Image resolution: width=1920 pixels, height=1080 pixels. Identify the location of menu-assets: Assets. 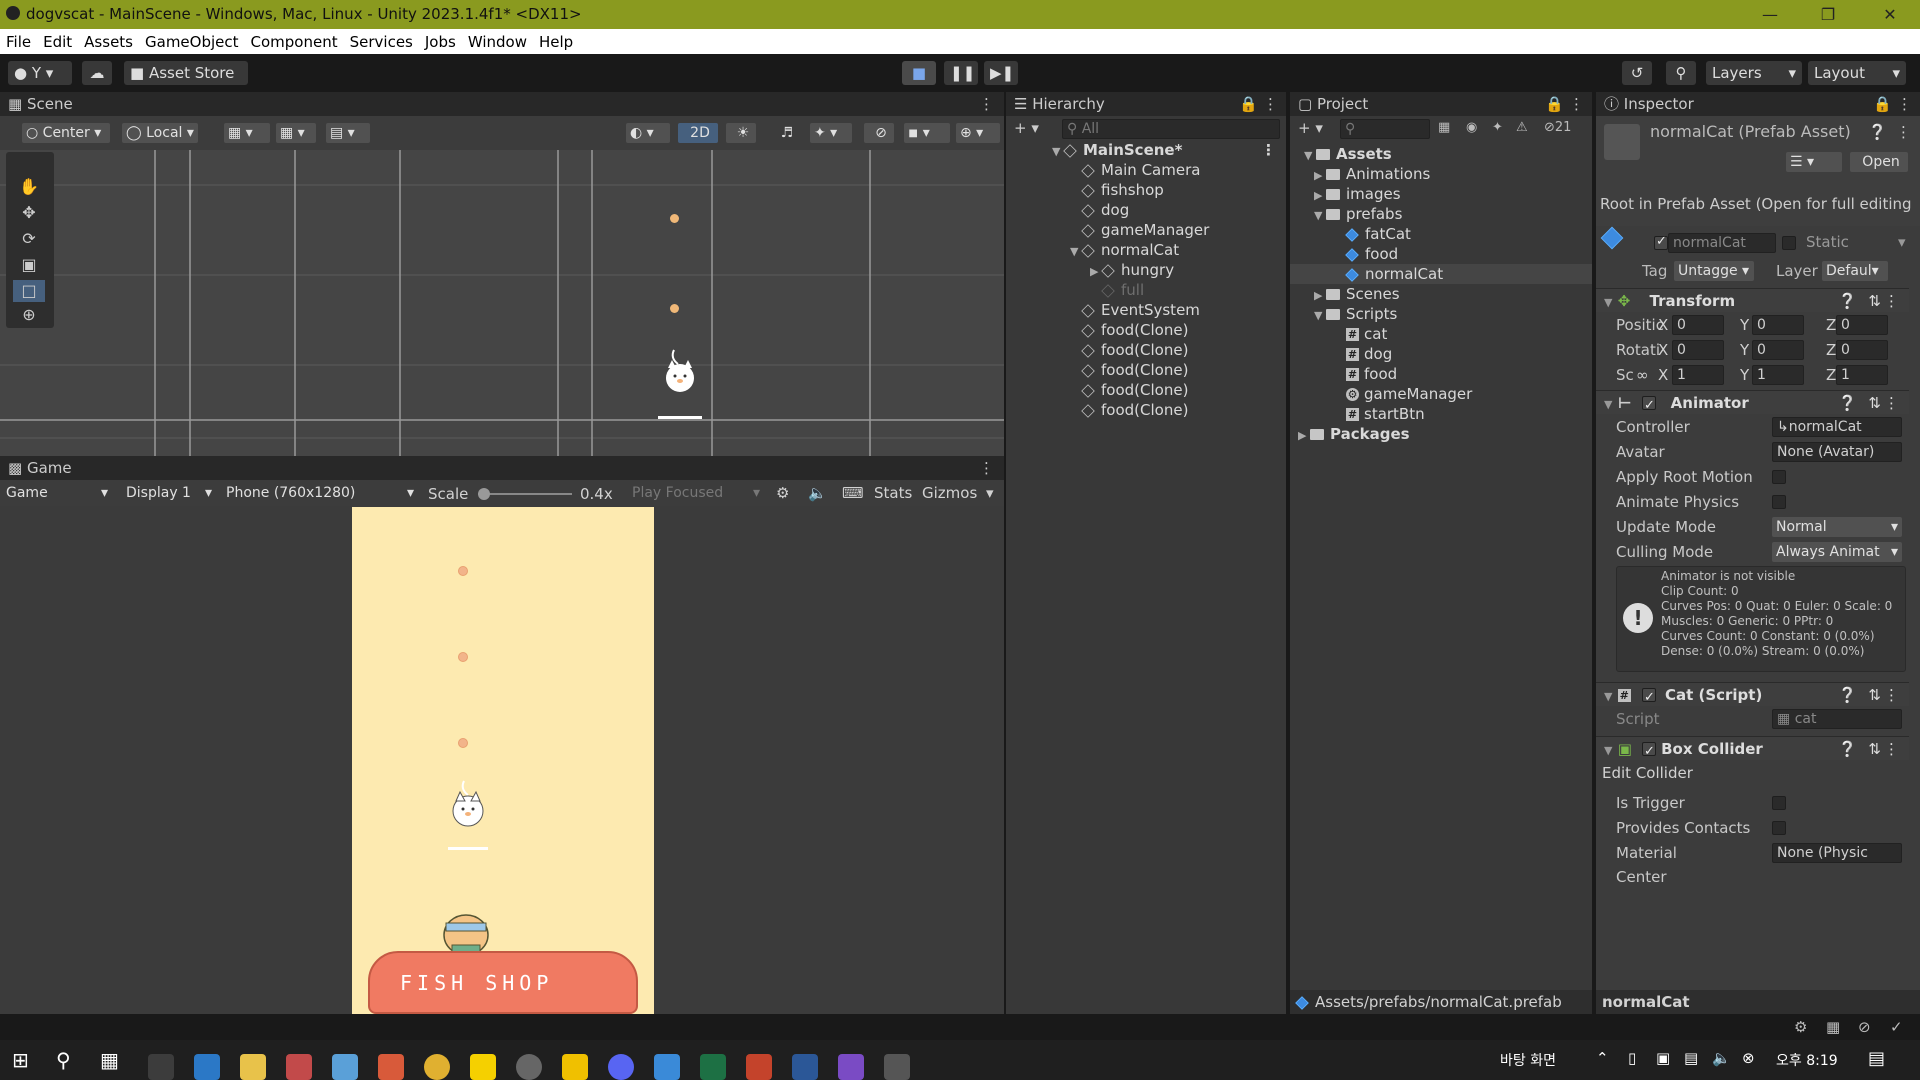
(108, 42).